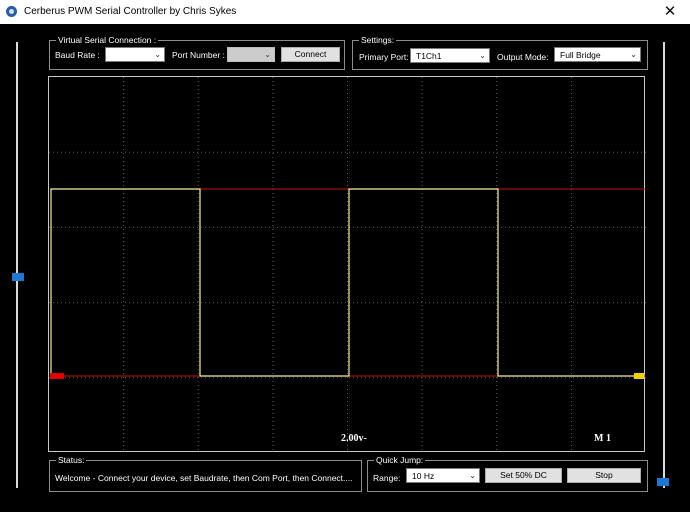 The width and height of the screenshot is (690, 512). Describe the element at coordinates (354, 438) in the screenshot. I see `voltage-scale-label: 2.00v-` at that location.